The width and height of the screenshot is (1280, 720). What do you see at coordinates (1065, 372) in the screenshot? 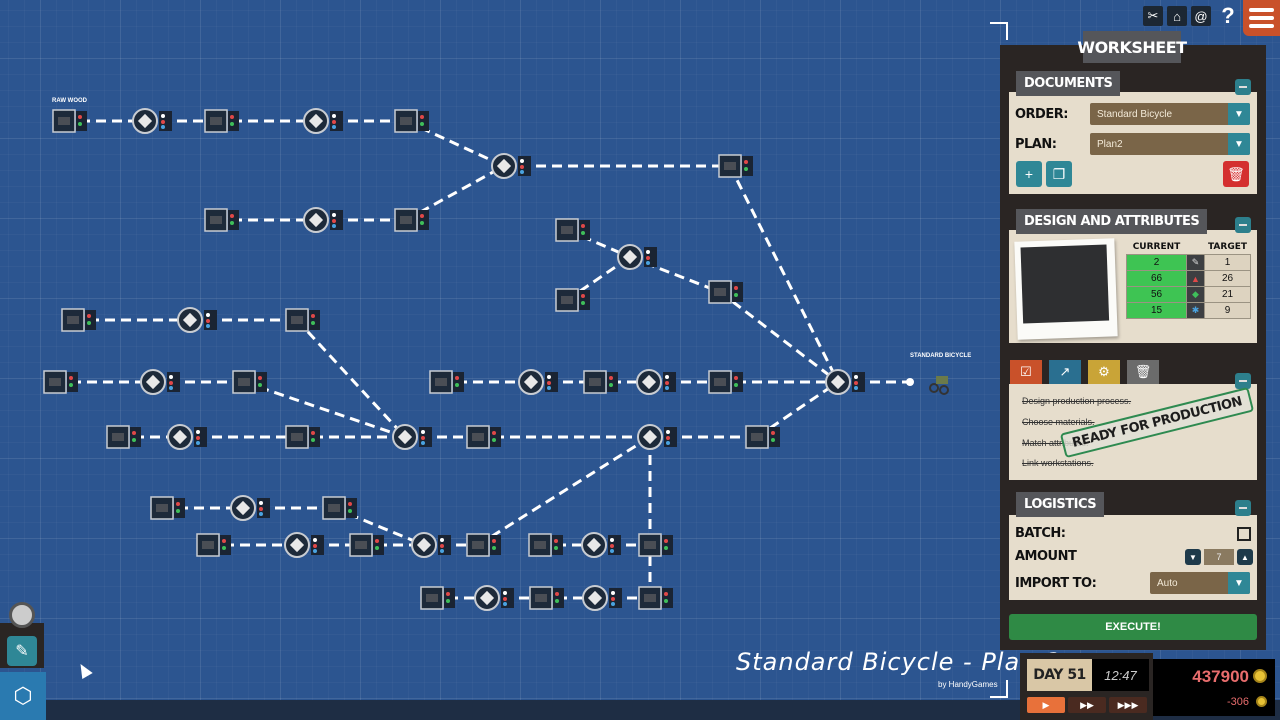
I see `tab-stats: ↗` at bounding box center [1065, 372].